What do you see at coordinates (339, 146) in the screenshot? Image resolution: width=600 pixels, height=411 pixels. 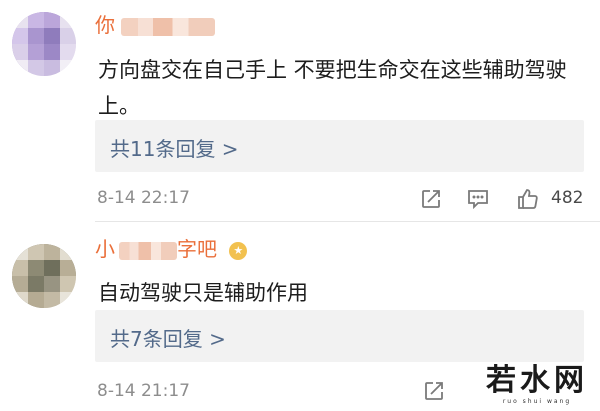 I see `replies-box: 共11条回复 >` at bounding box center [339, 146].